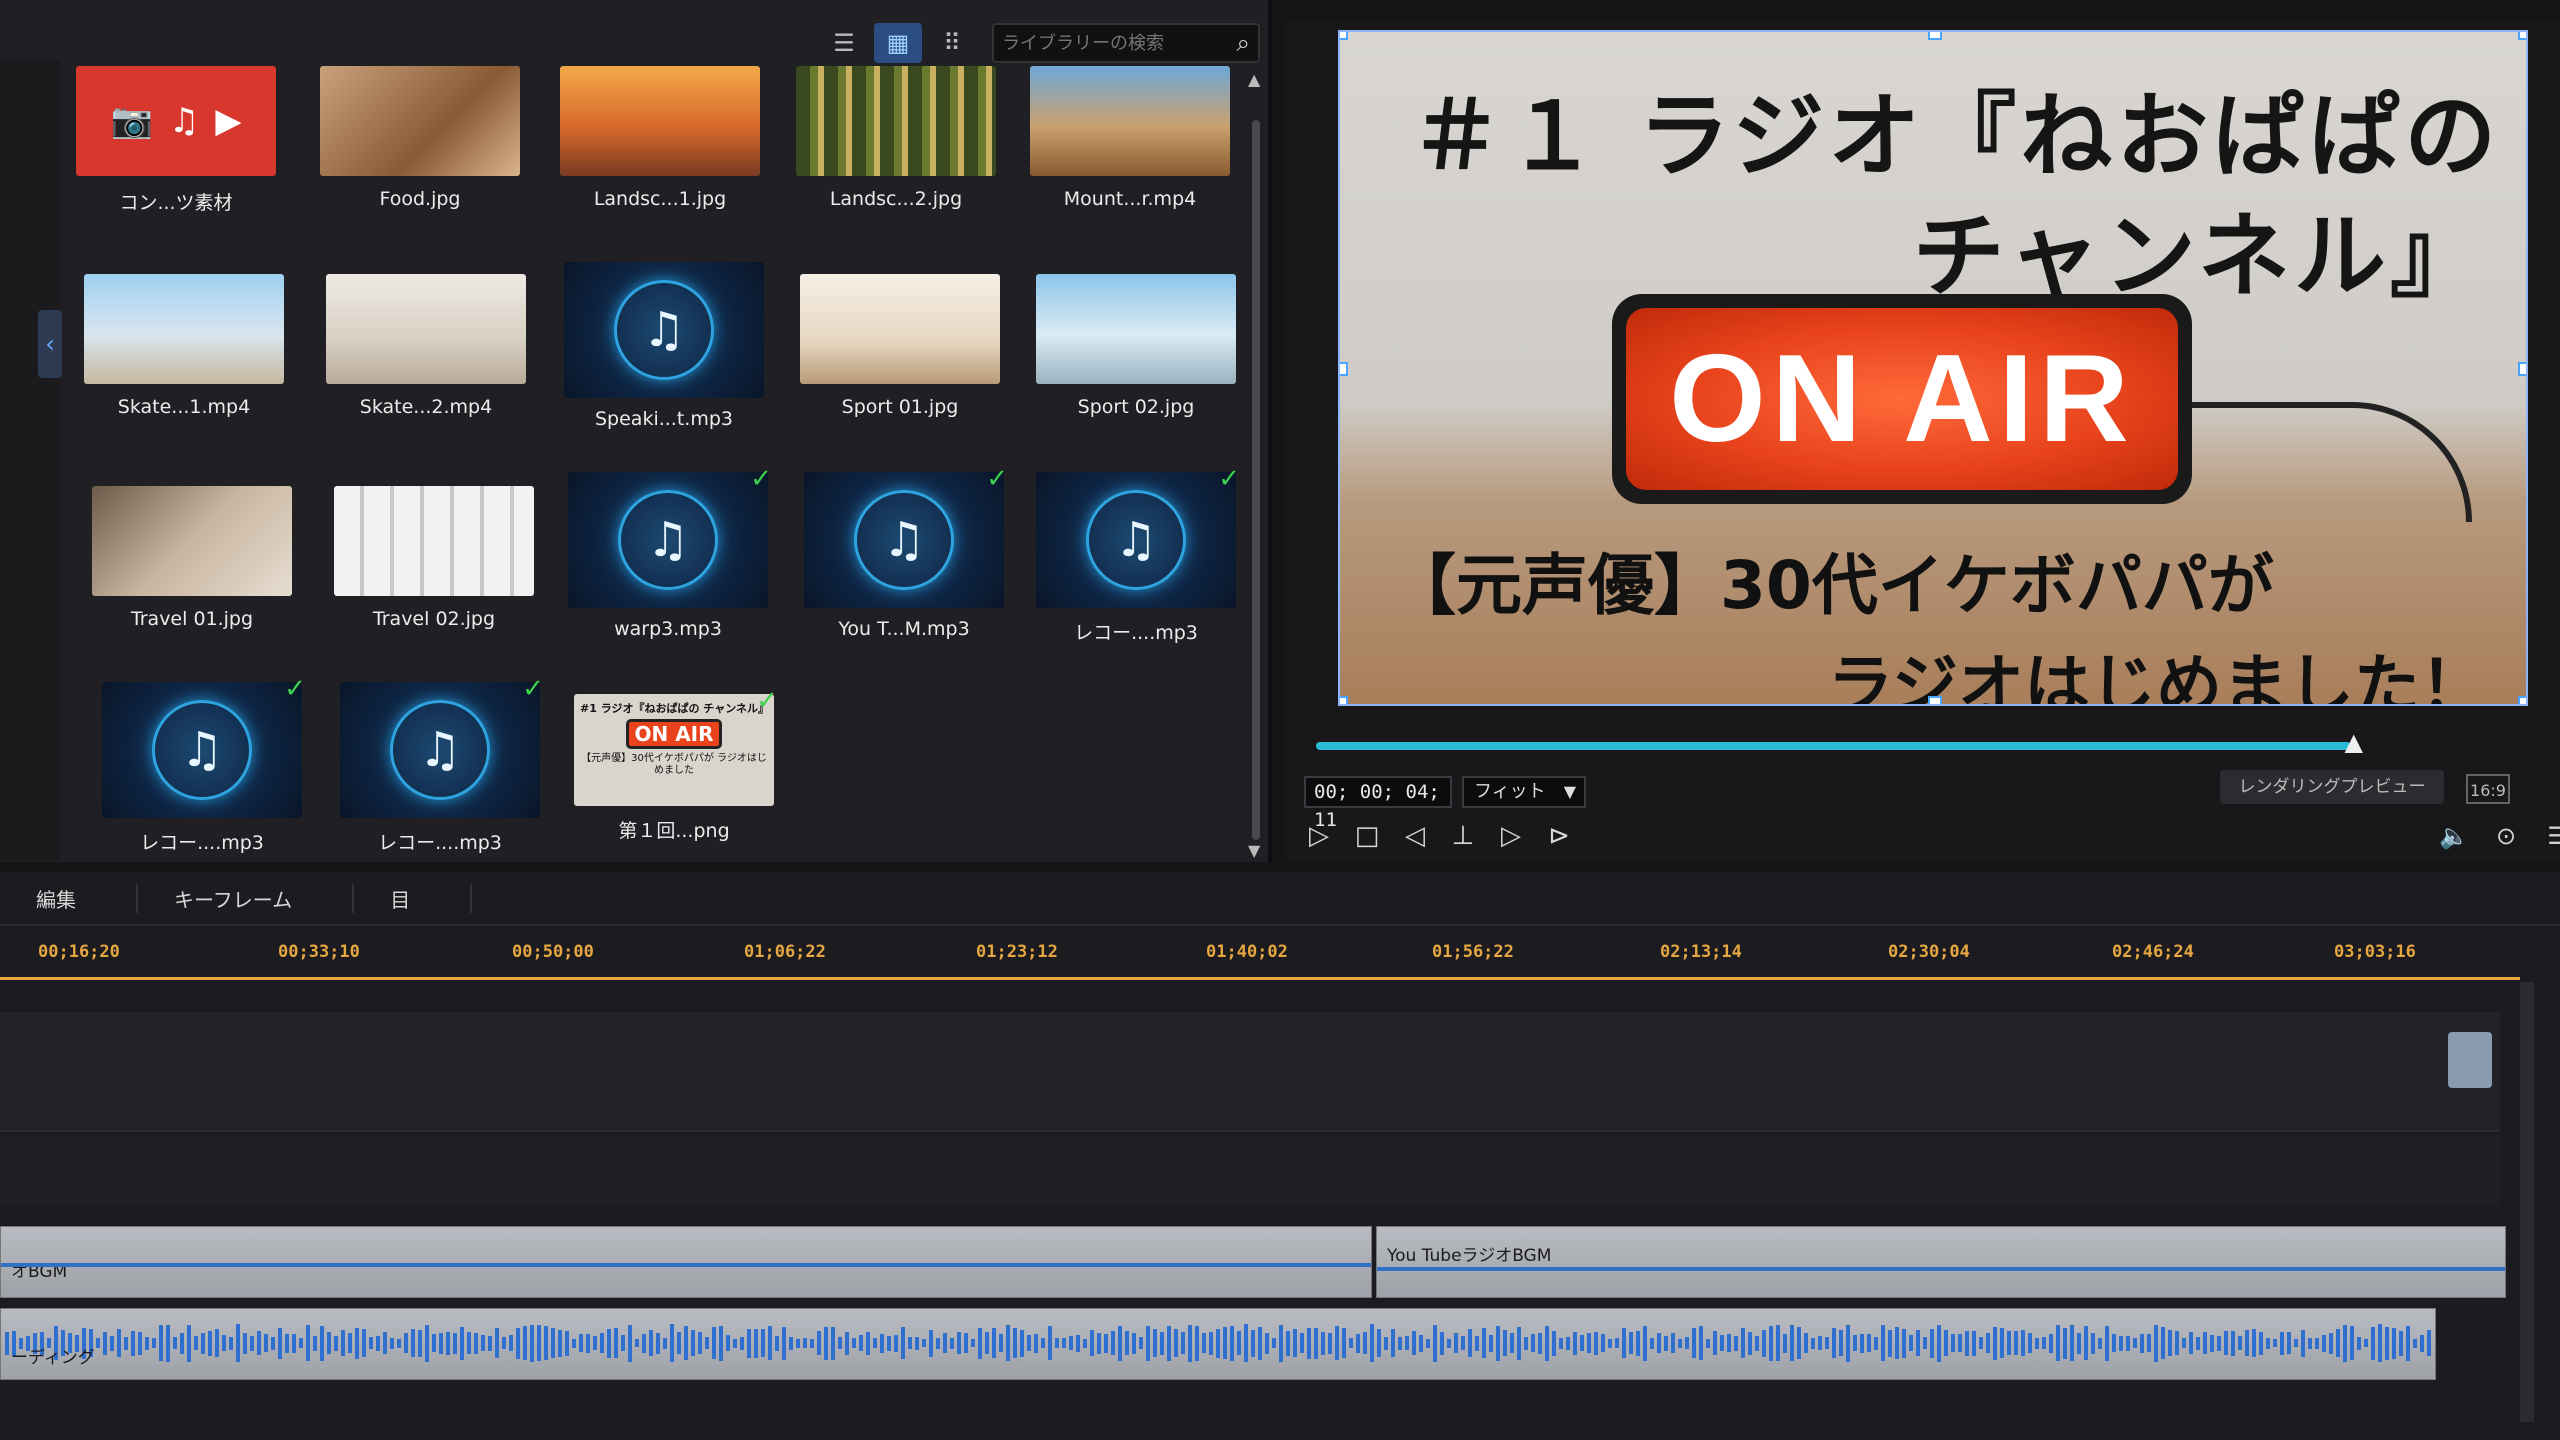  Describe the element at coordinates (1559, 836) in the screenshot. I see `fast-forward-icon: ⊳` at that location.